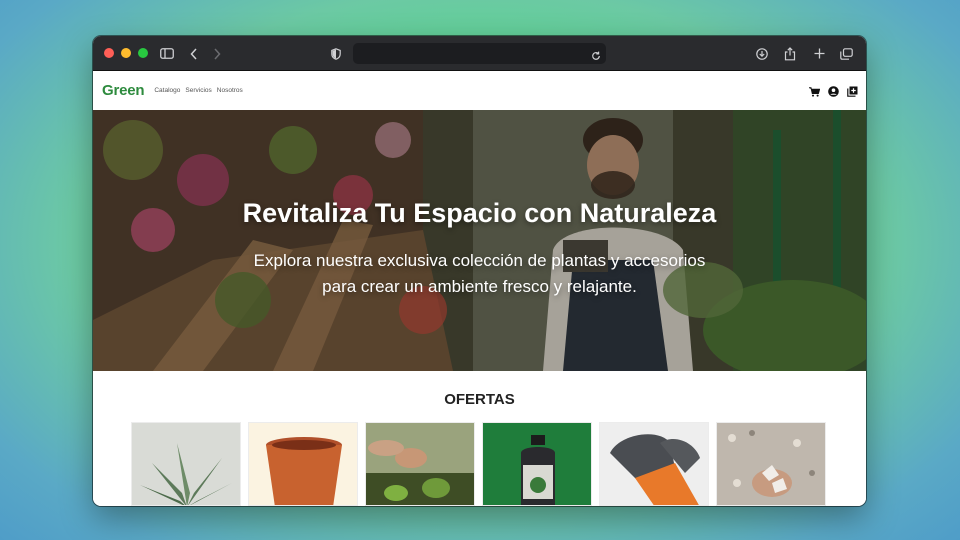 Image resolution: width=960 pixels, height=540 pixels. Describe the element at coordinates (167, 53) in the screenshot. I see `sidebar-icon` at that location.